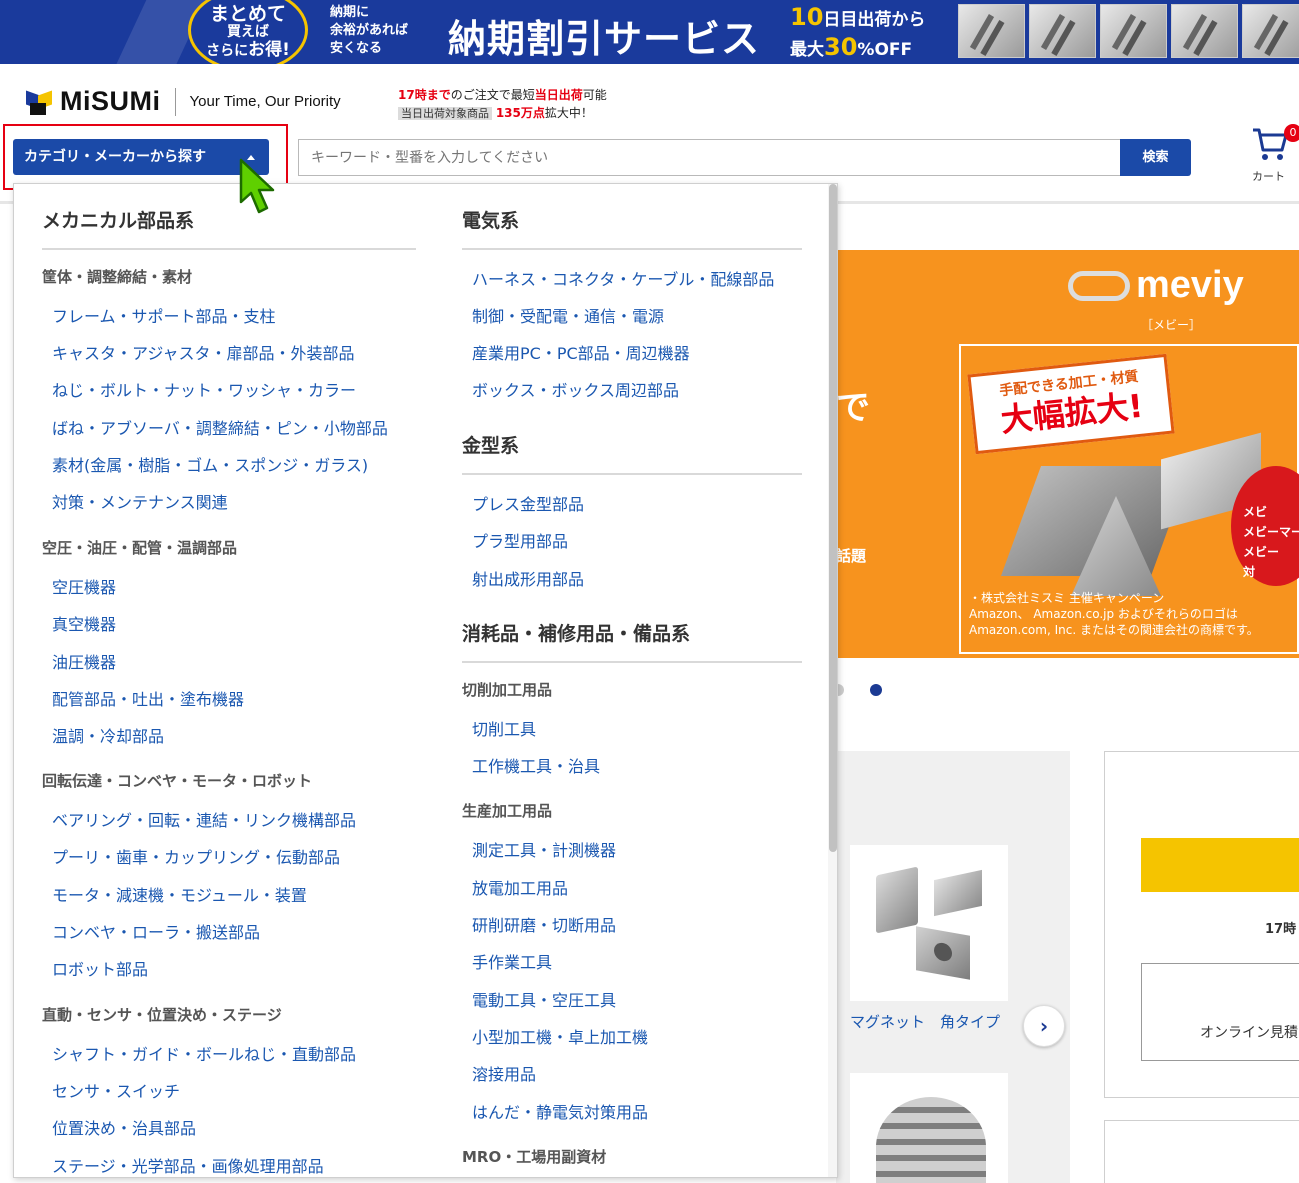 This screenshot has height=1183, width=1299. I want to click on banner-note-line2: 余裕があれば, so click(369, 30).